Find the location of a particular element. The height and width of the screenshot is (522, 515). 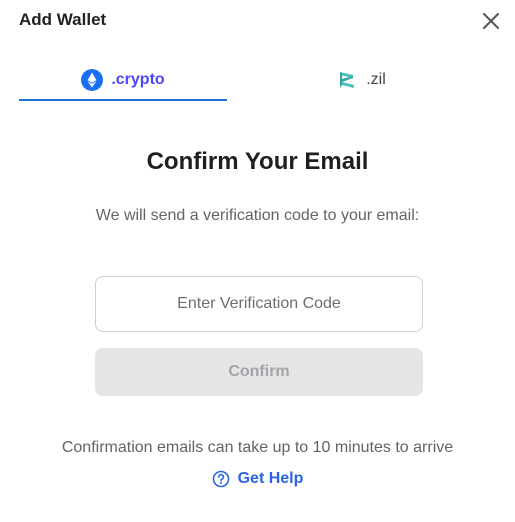

question-circle-icon is located at coordinates (220, 479).